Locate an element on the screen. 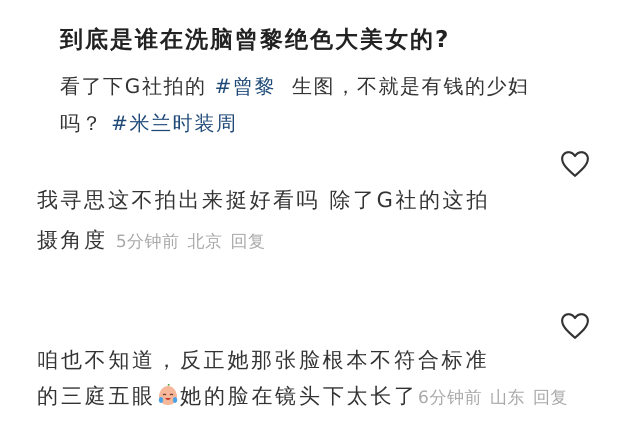  comment-text: 摄角度 is located at coordinates (72, 240).